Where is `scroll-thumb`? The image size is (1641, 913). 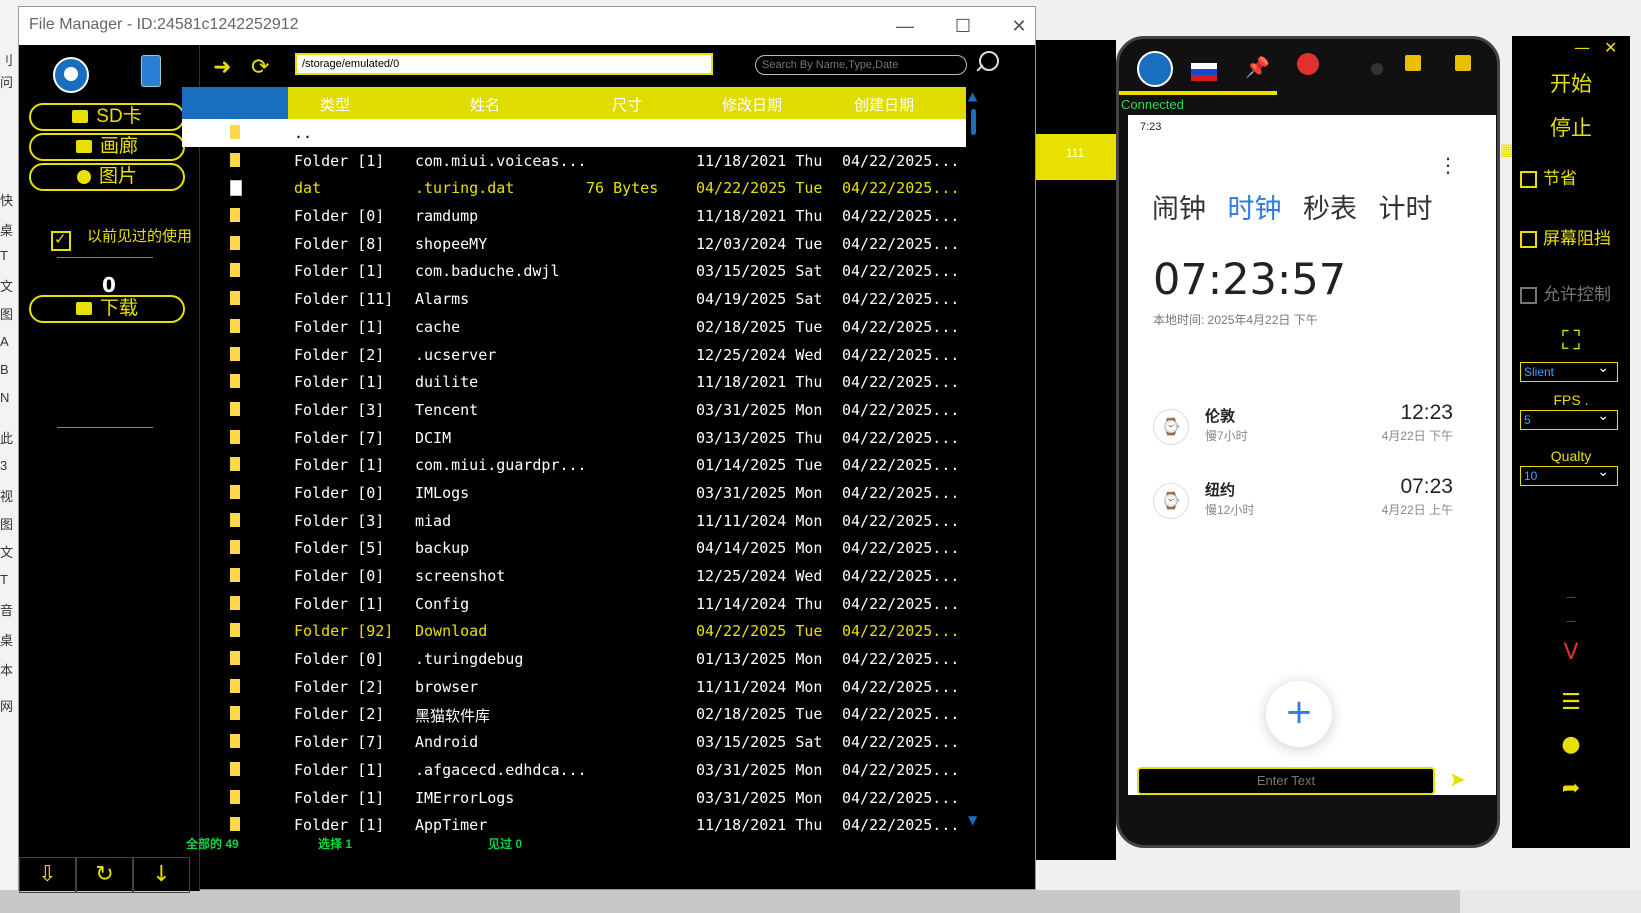
scroll-thumb is located at coordinates (973, 122).